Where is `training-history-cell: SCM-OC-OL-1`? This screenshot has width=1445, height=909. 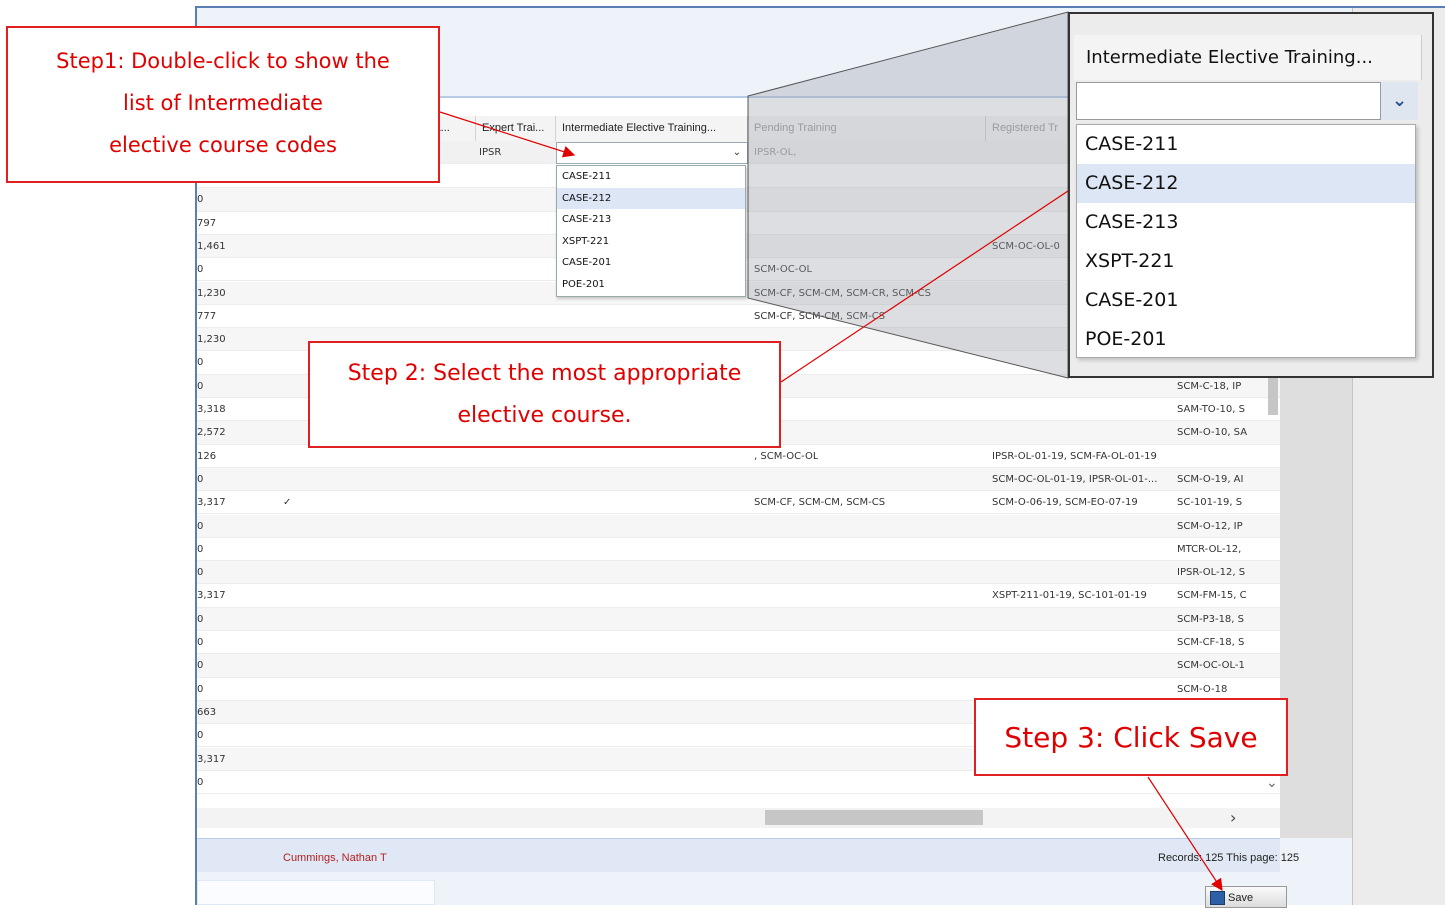 training-history-cell: SCM-OC-OL-1 is located at coordinates (1211, 666).